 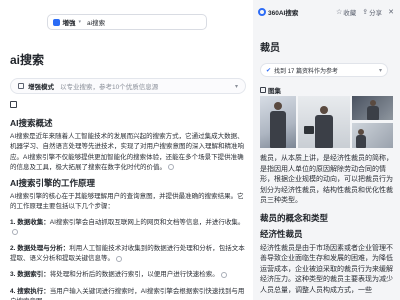 I want to click on list-item: 1. 数据收集：AI搜索引擎会自动抓取互联网上的网页和文档等信息，并进行收集。, so click(x=128, y=228).